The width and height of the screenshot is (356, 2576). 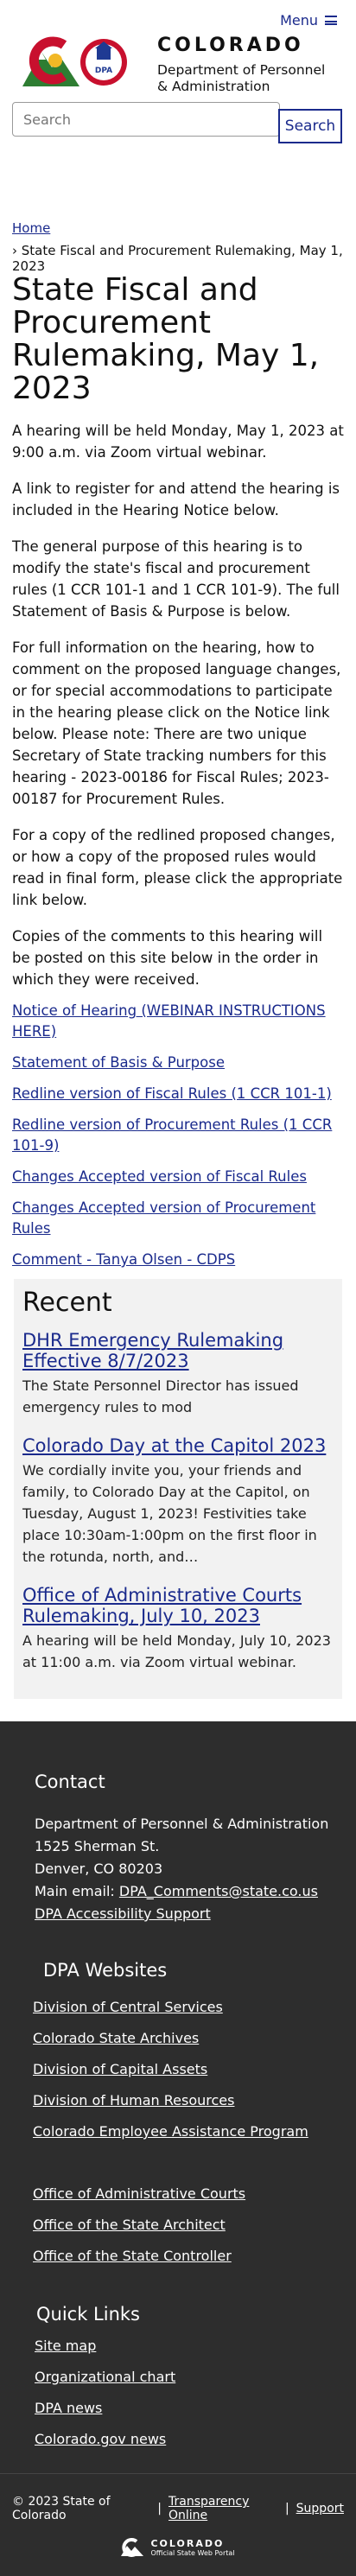 What do you see at coordinates (195, 2378) in the screenshot?
I see `org-chart-link: Organizational chart` at bounding box center [195, 2378].